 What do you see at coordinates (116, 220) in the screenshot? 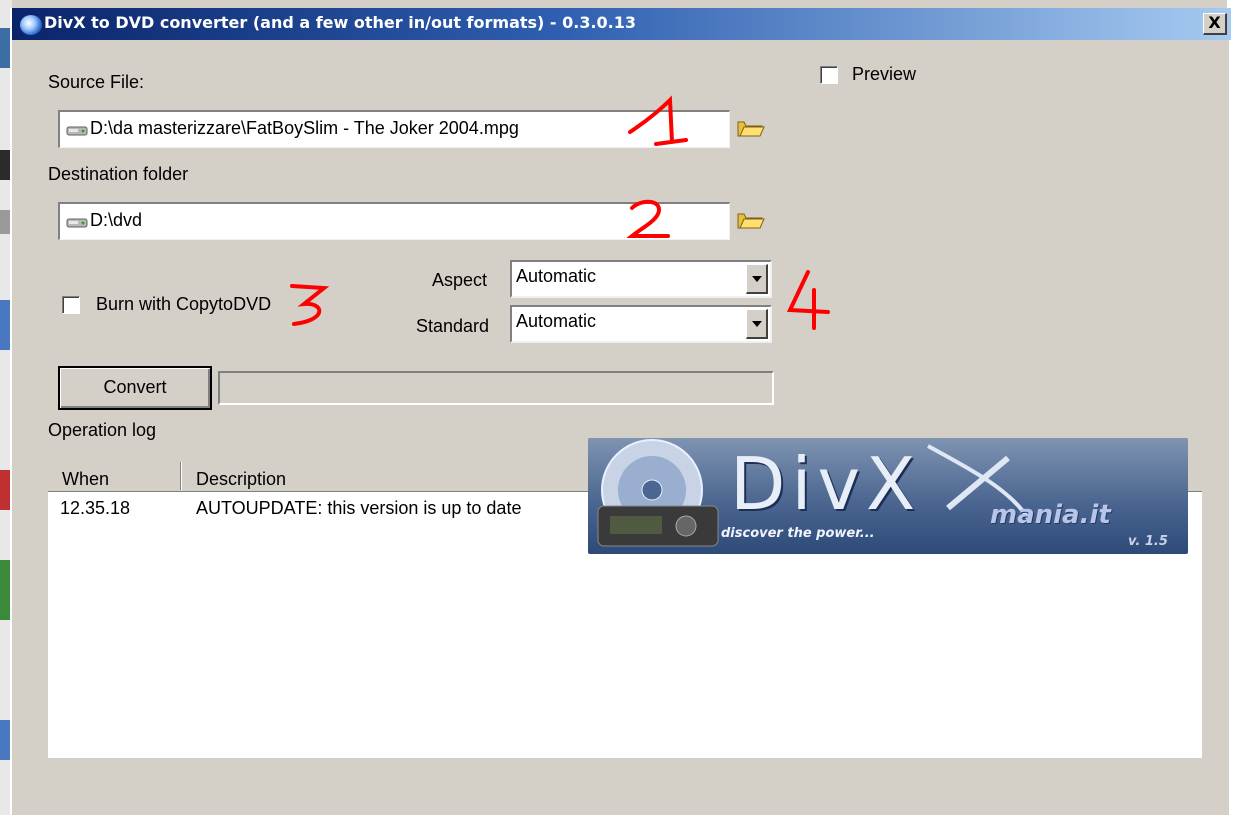
I see `destination-folder-value: D:\dvd` at bounding box center [116, 220].